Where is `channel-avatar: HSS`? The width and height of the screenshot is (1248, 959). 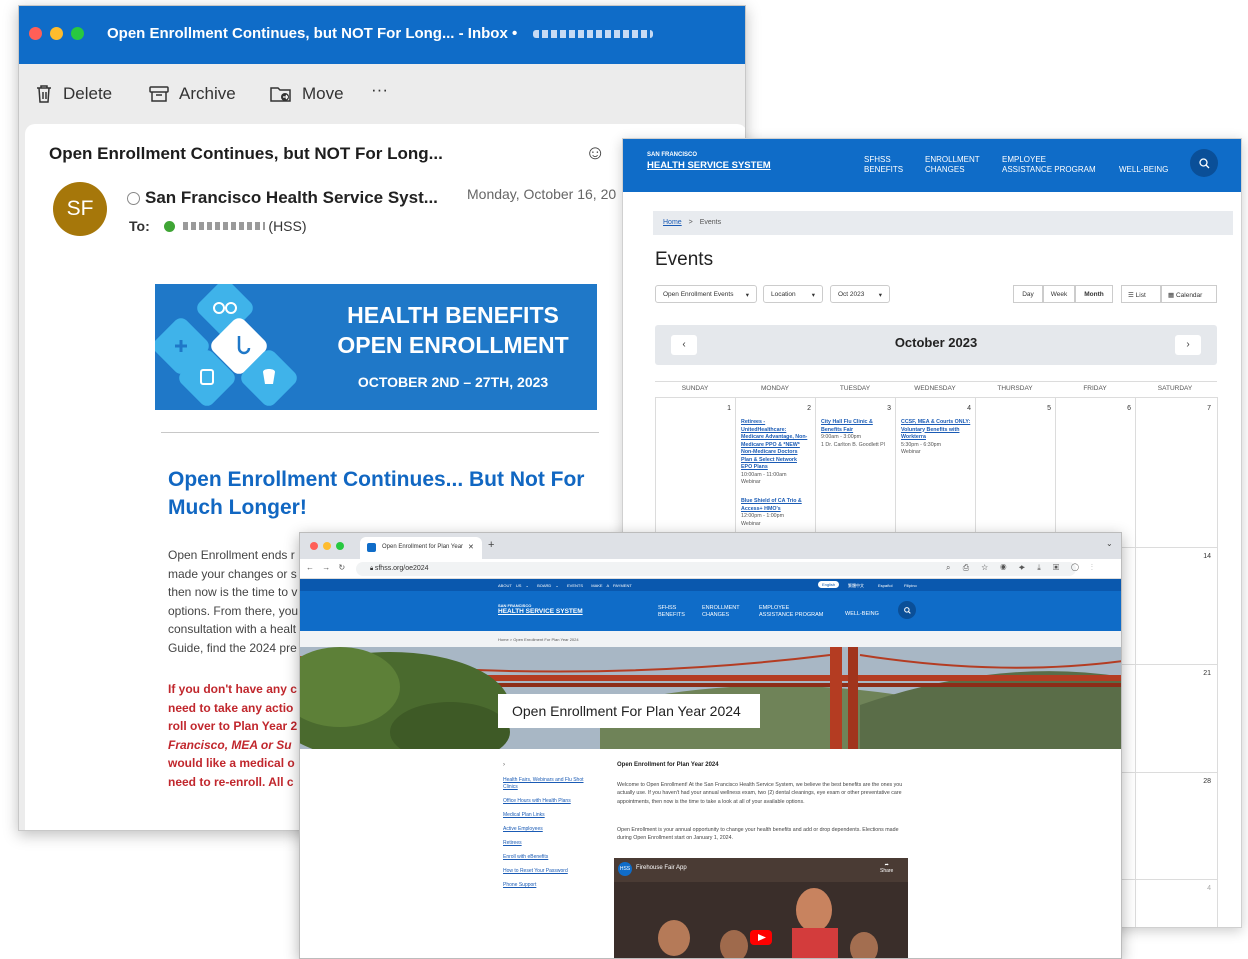
channel-avatar: HSS is located at coordinates (625, 869).